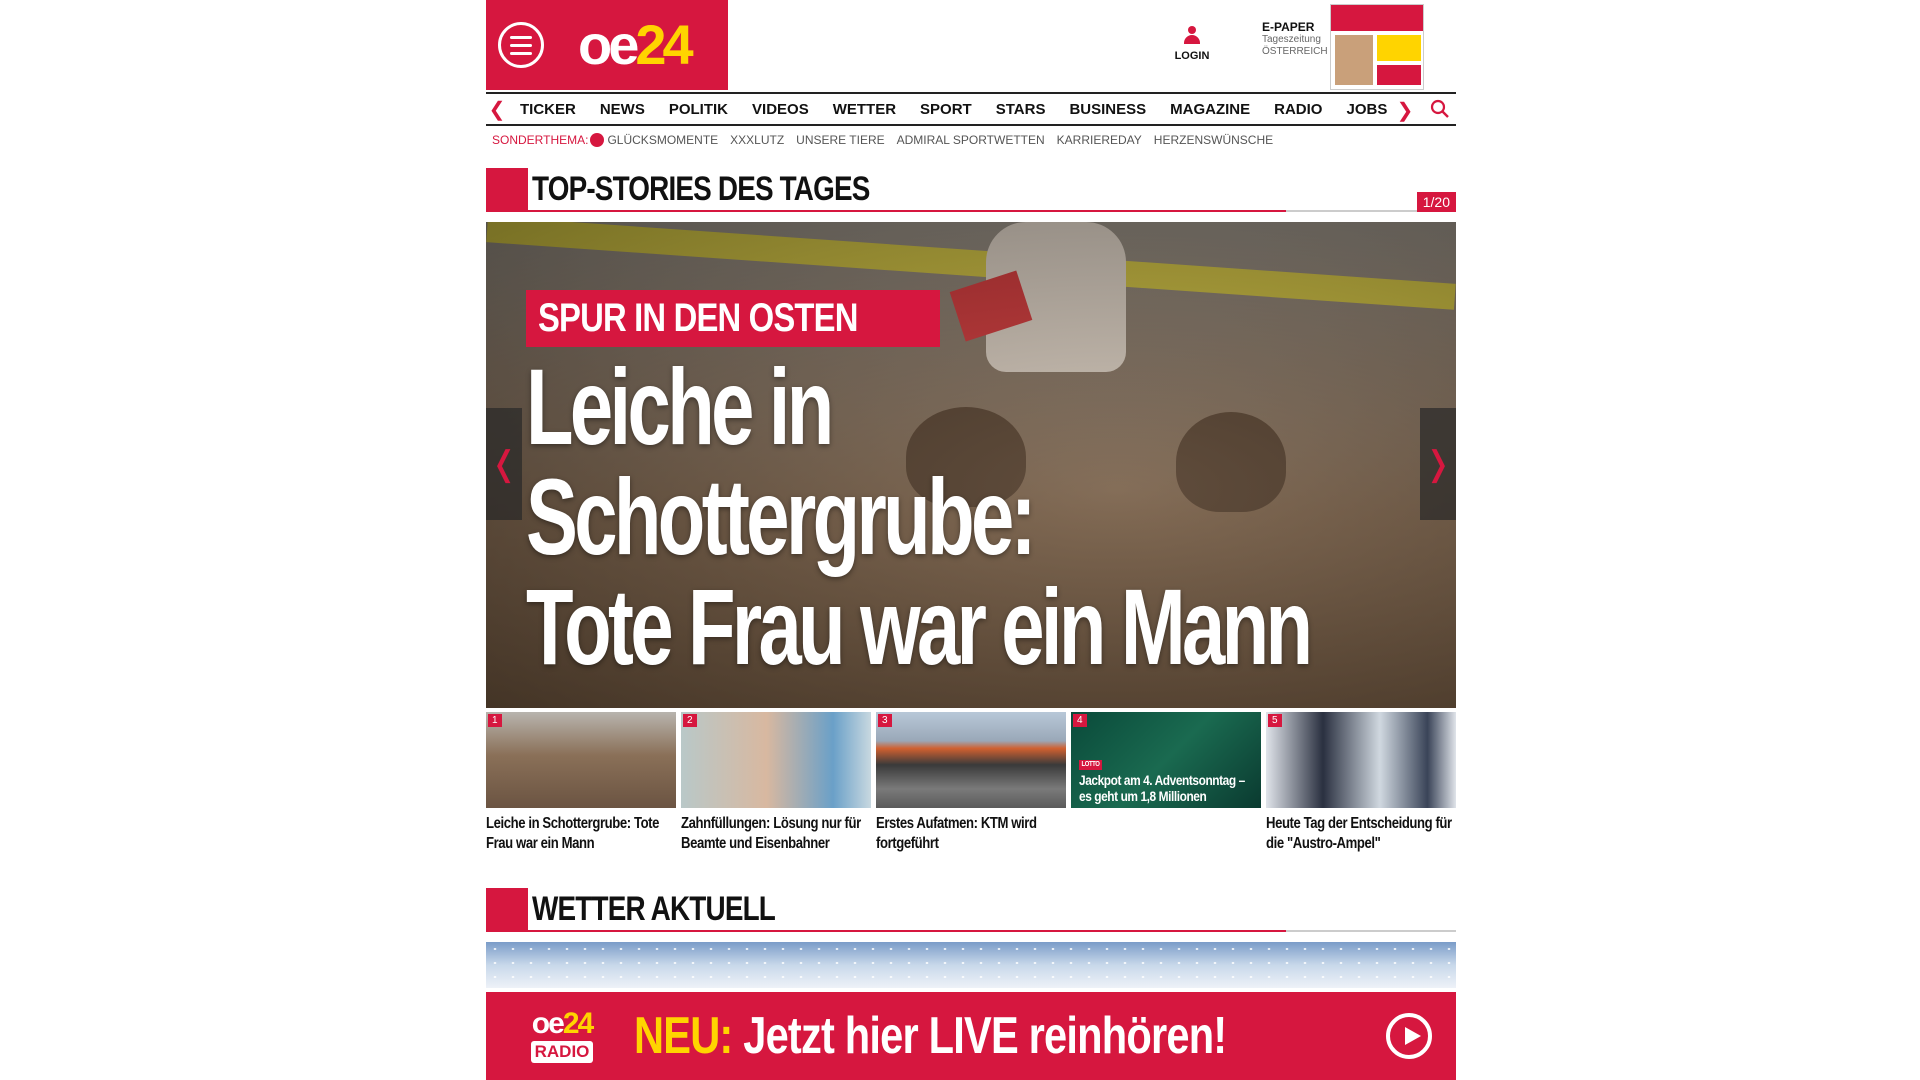  Describe the element at coordinates (971, 760) in the screenshot. I see `teaser-image: 3` at that location.